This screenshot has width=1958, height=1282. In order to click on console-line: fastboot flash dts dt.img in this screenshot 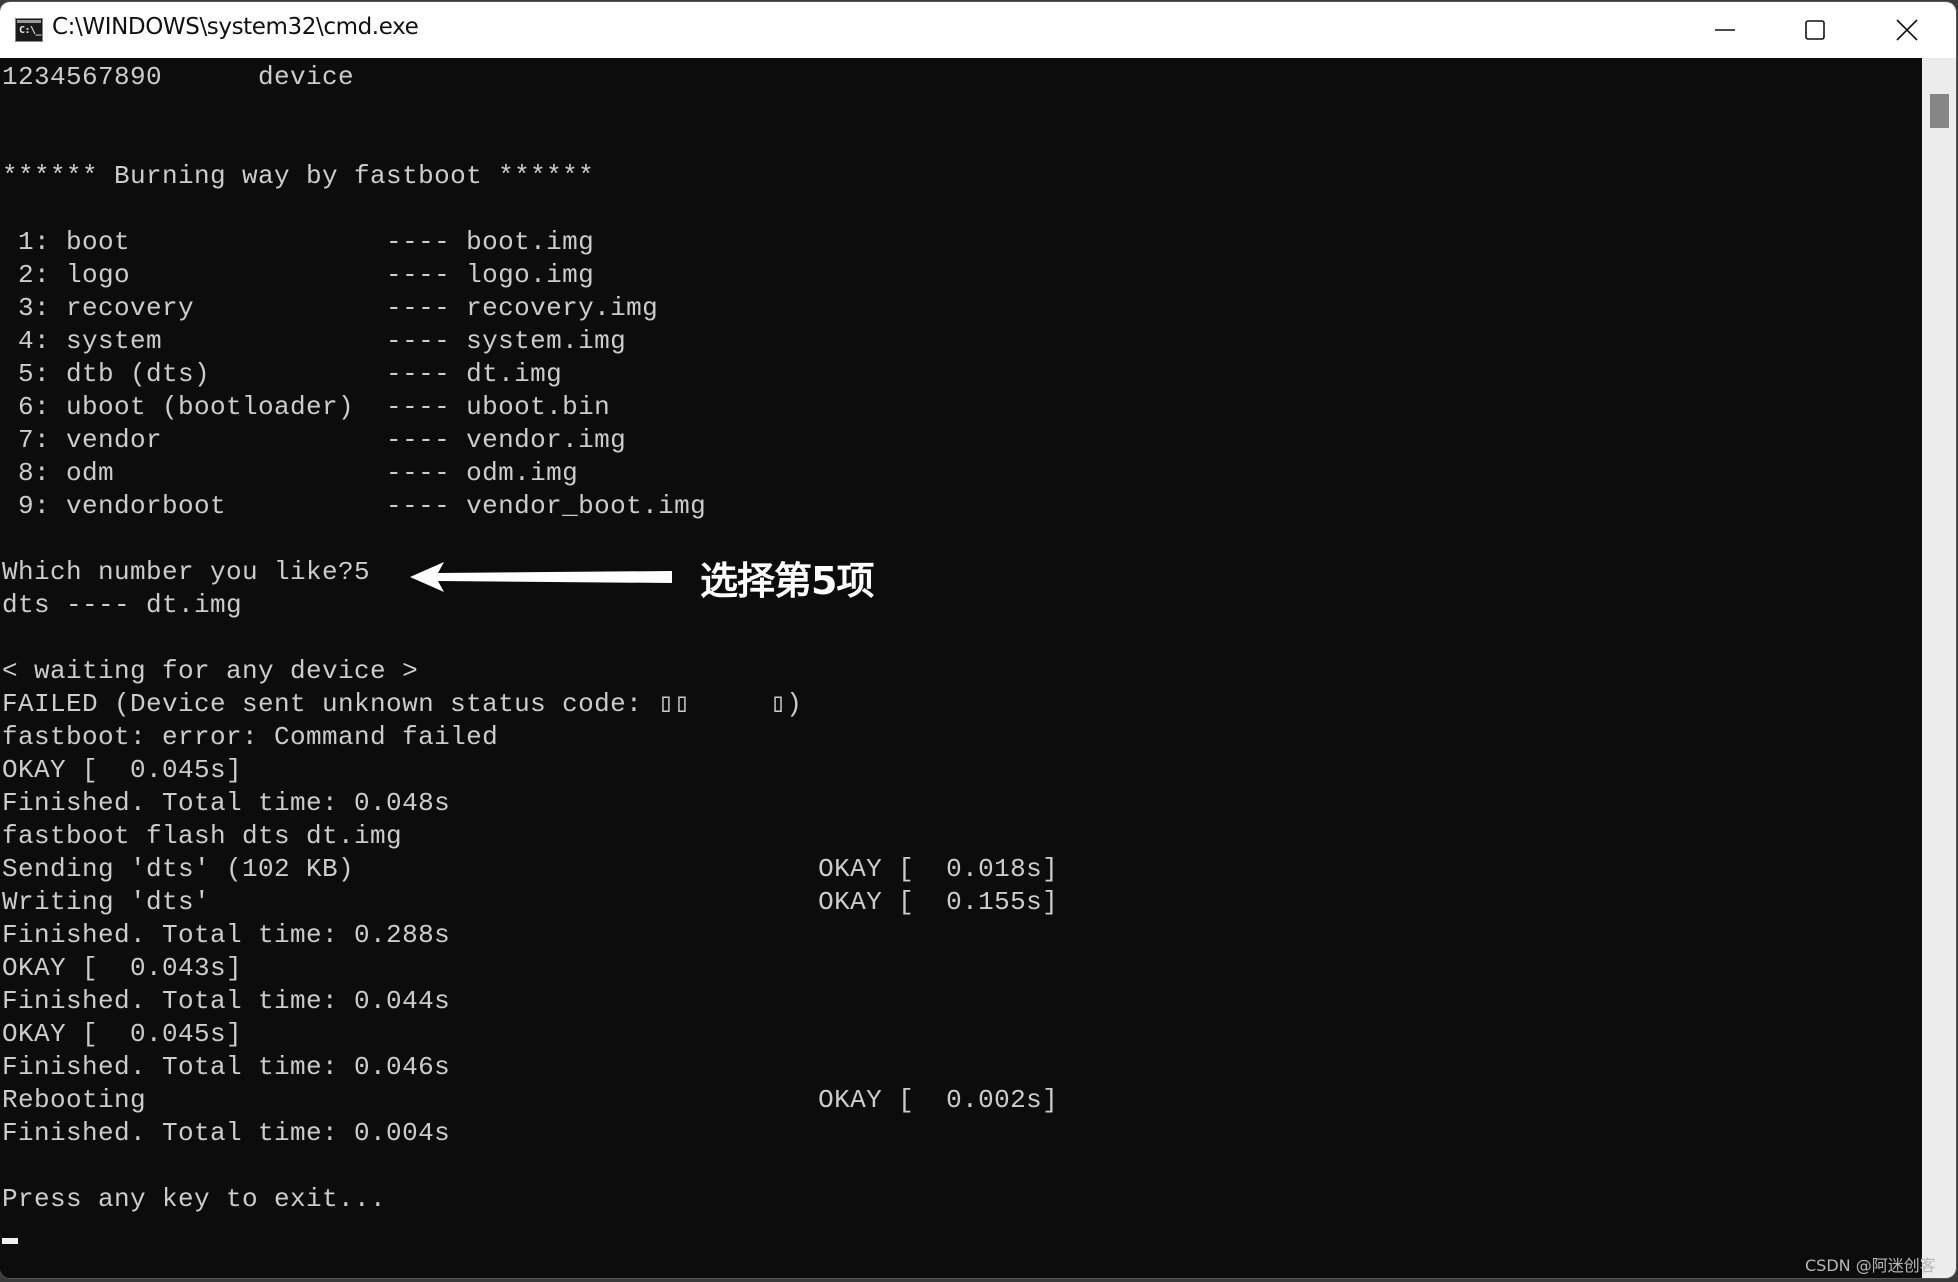, I will do `click(202, 836)`.